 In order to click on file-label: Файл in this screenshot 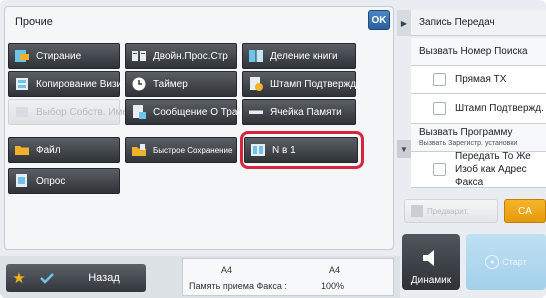, I will do `click(48, 150)`.